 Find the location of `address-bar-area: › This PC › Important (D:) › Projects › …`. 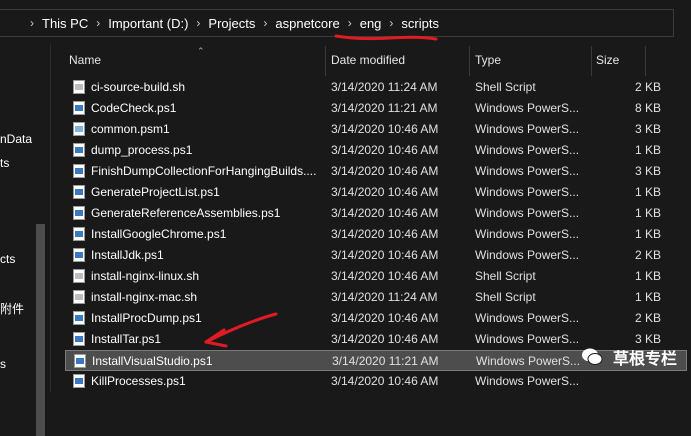

address-bar-area: › This PC › Important (D:) › Projects › … is located at coordinates (345, 22).